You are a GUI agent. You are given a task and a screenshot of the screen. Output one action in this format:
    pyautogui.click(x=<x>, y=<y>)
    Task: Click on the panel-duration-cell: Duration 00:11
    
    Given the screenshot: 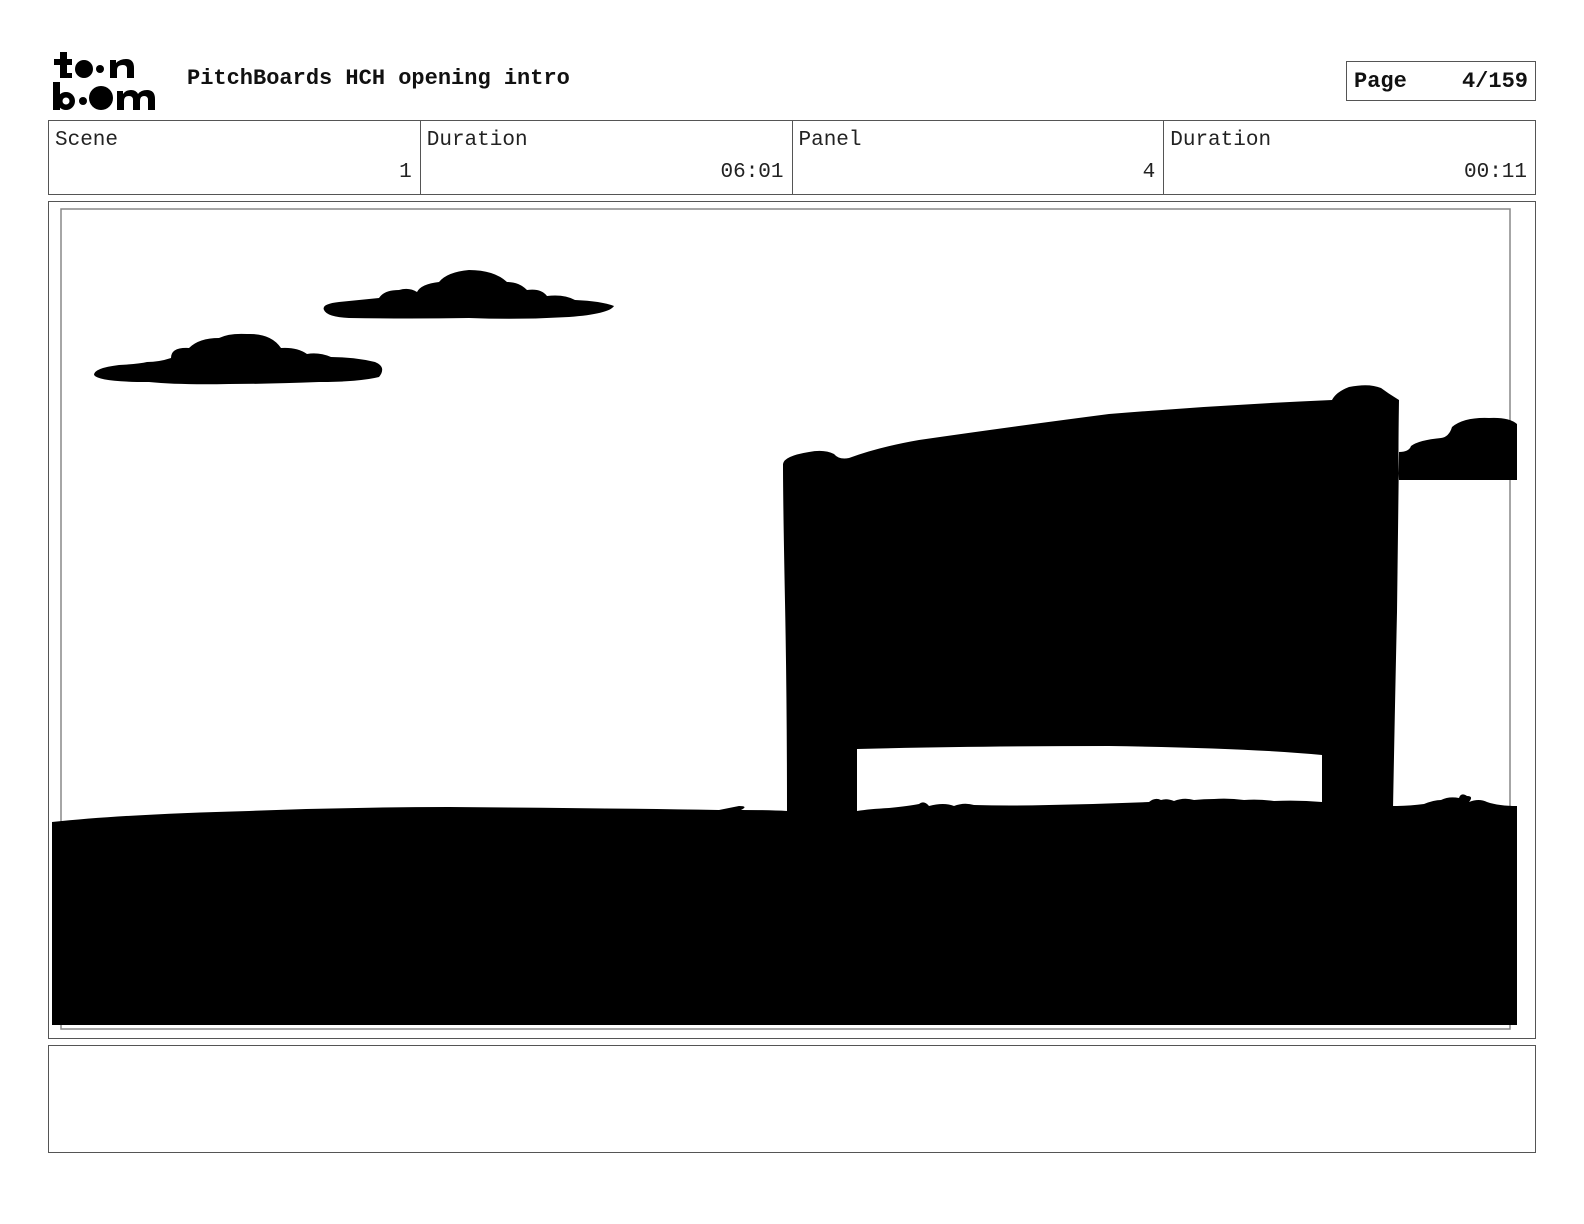 What is the action you would take?
    pyautogui.click(x=1349, y=157)
    